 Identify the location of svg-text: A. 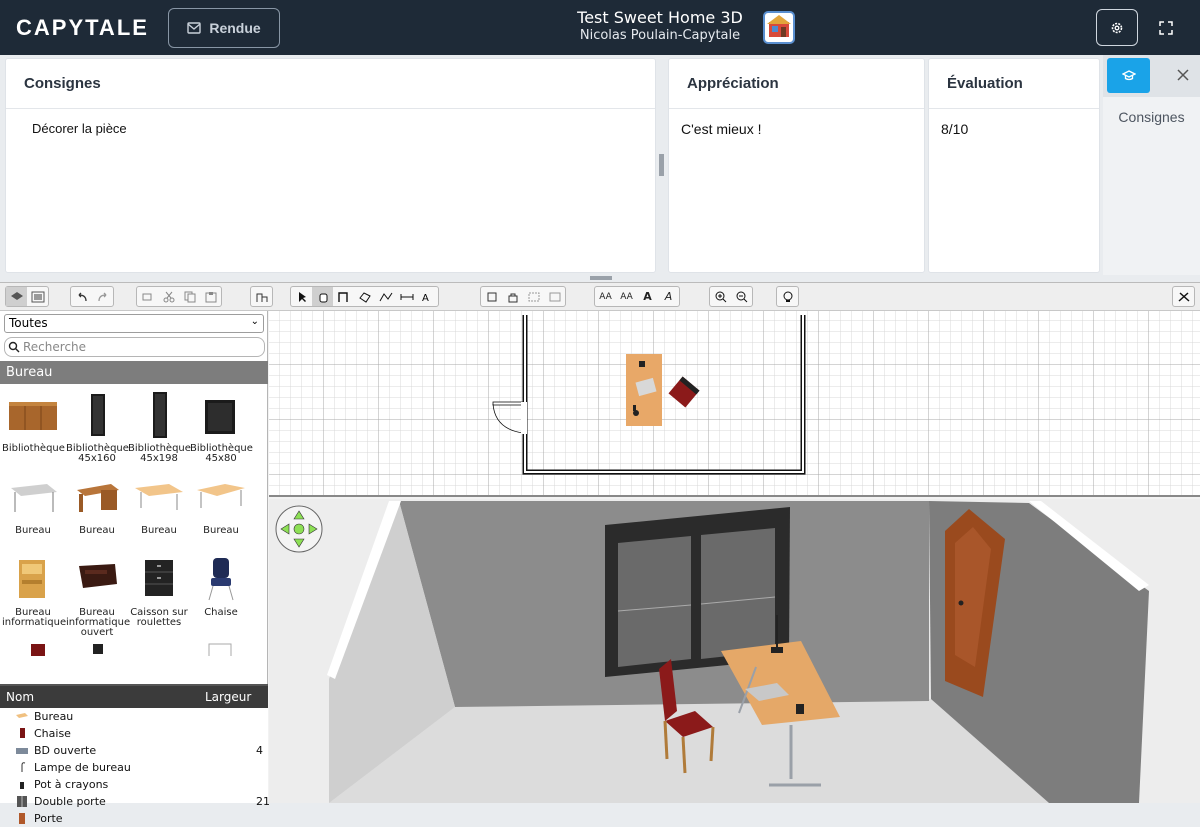
(425, 298).